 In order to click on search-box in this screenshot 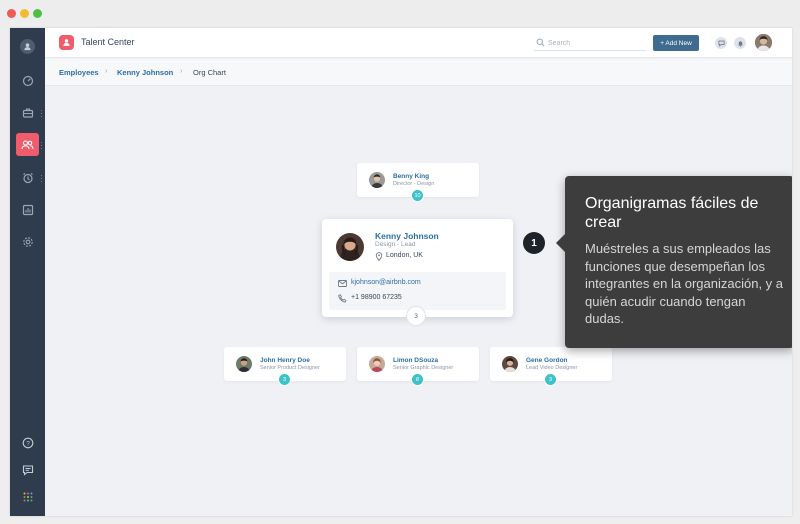, I will do `click(590, 43)`.